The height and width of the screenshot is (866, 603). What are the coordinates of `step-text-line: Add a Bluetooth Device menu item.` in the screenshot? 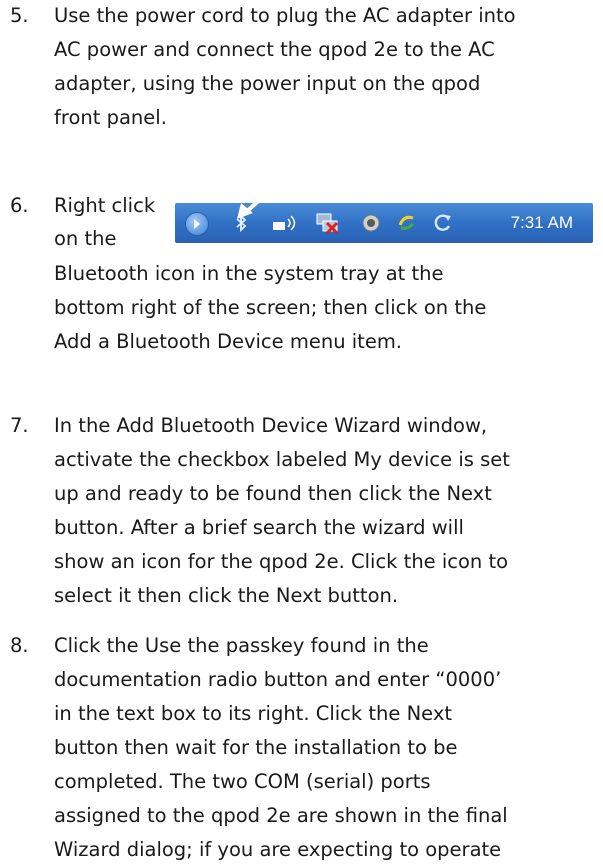 It's located at (228, 341).